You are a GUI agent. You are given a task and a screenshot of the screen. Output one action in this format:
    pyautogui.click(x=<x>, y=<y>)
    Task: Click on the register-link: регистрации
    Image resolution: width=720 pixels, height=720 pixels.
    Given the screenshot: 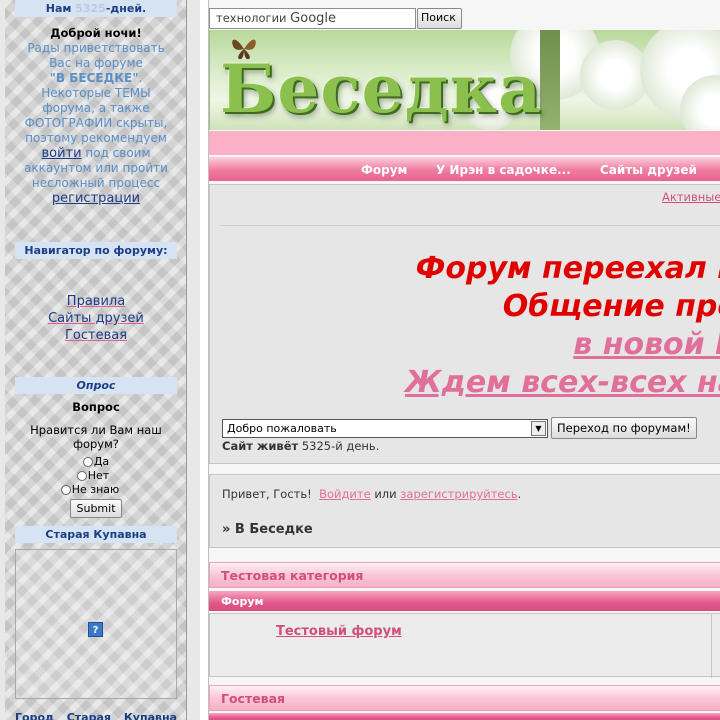 What is the action you would take?
    pyautogui.click(x=96, y=198)
    